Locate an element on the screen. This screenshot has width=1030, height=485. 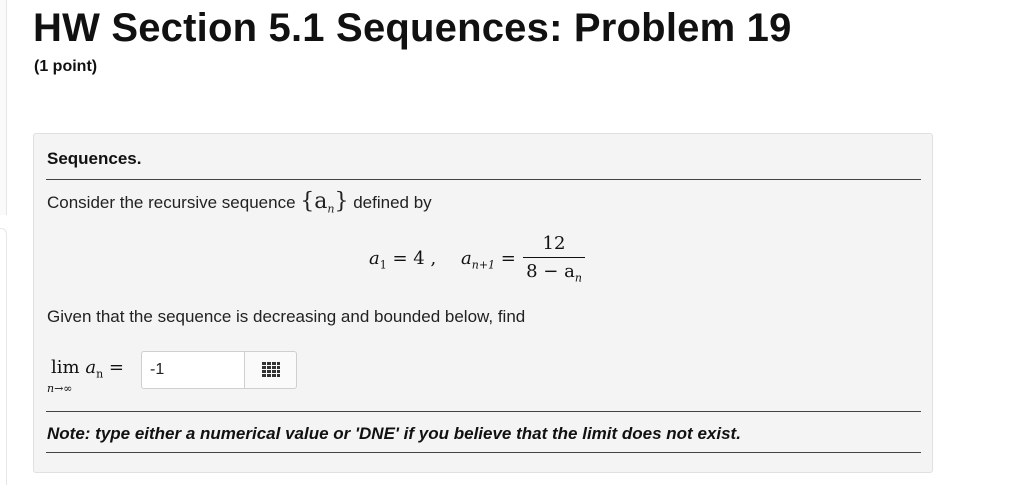
matrix-input-button is located at coordinates (271, 370).